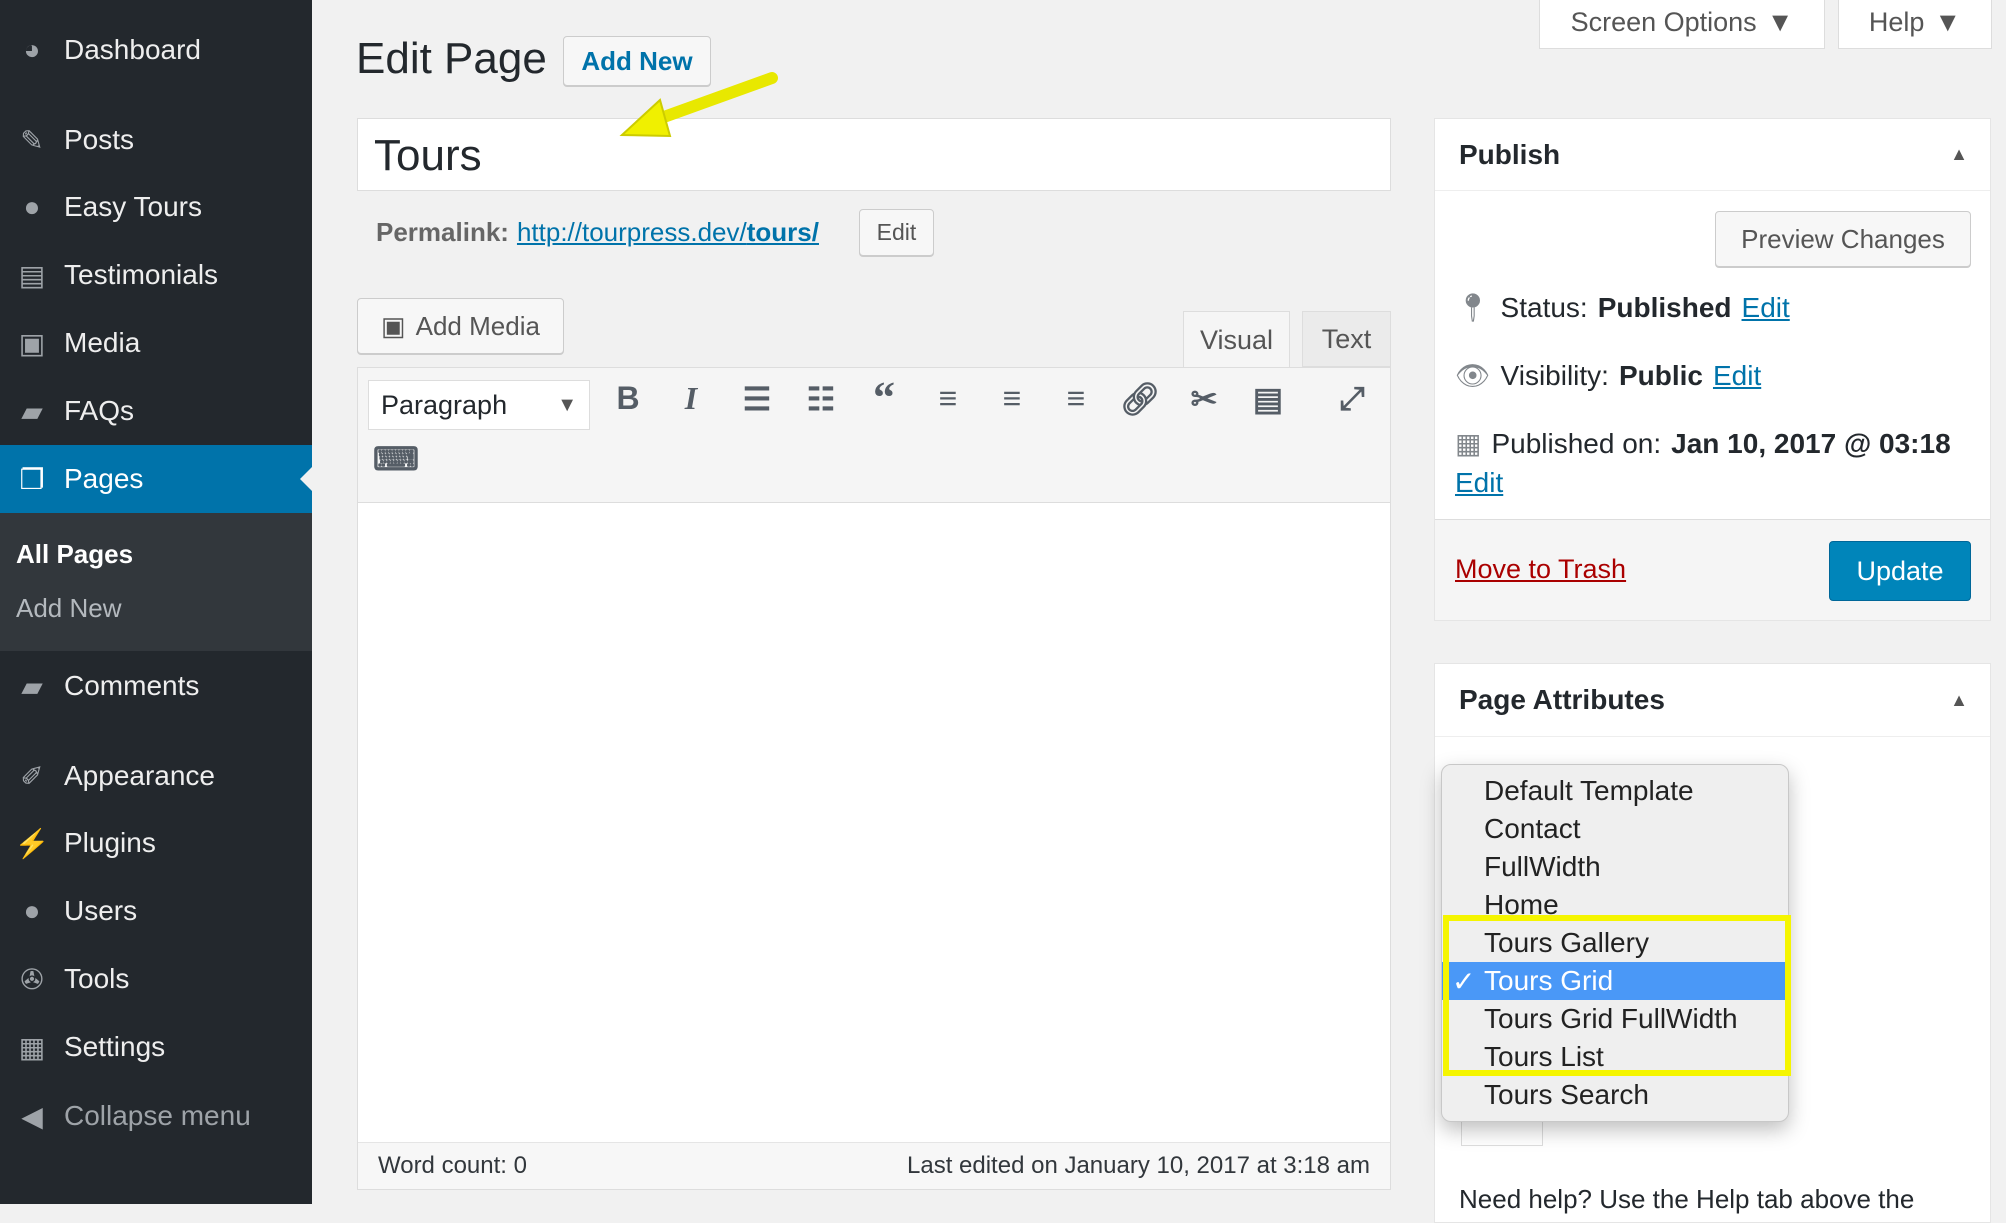 Image resolution: width=2006 pixels, height=1223 pixels. I want to click on collapse-menu: ◀ Collapse menu, so click(156, 1116).